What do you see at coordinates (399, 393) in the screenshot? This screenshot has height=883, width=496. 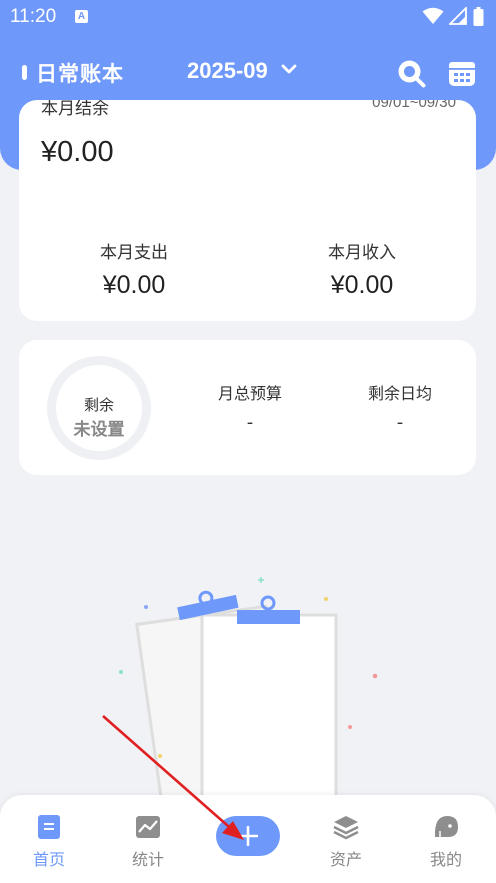 I see `daily-remaining-label: 剩余日均` at bounding box center [399, 393].